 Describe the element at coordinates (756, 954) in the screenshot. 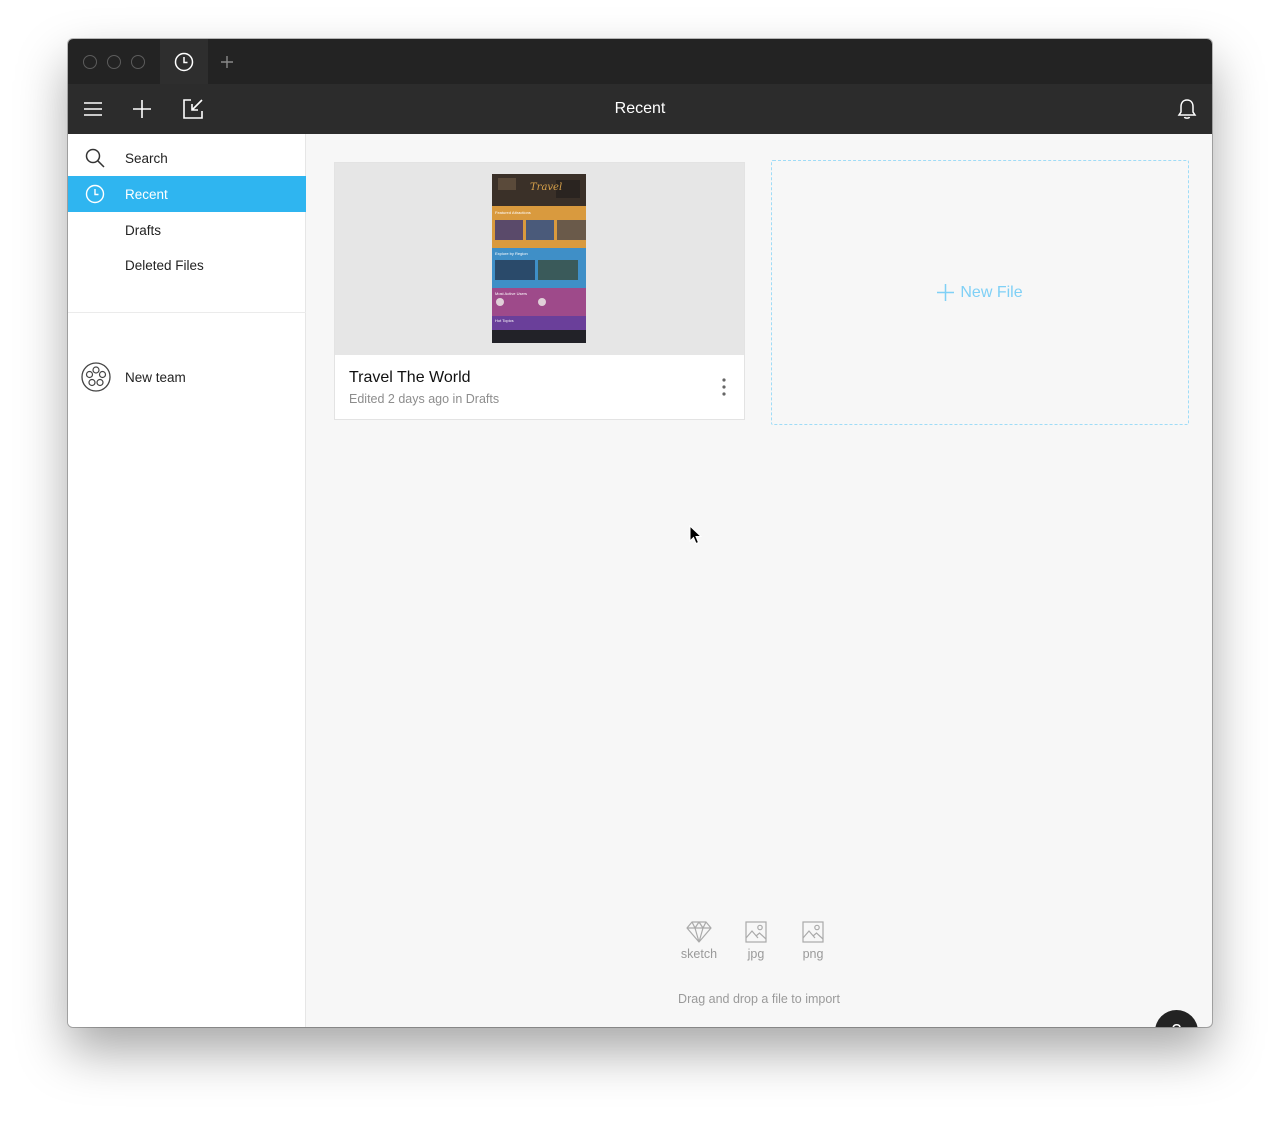

I see `format-label: jpg` at that location.